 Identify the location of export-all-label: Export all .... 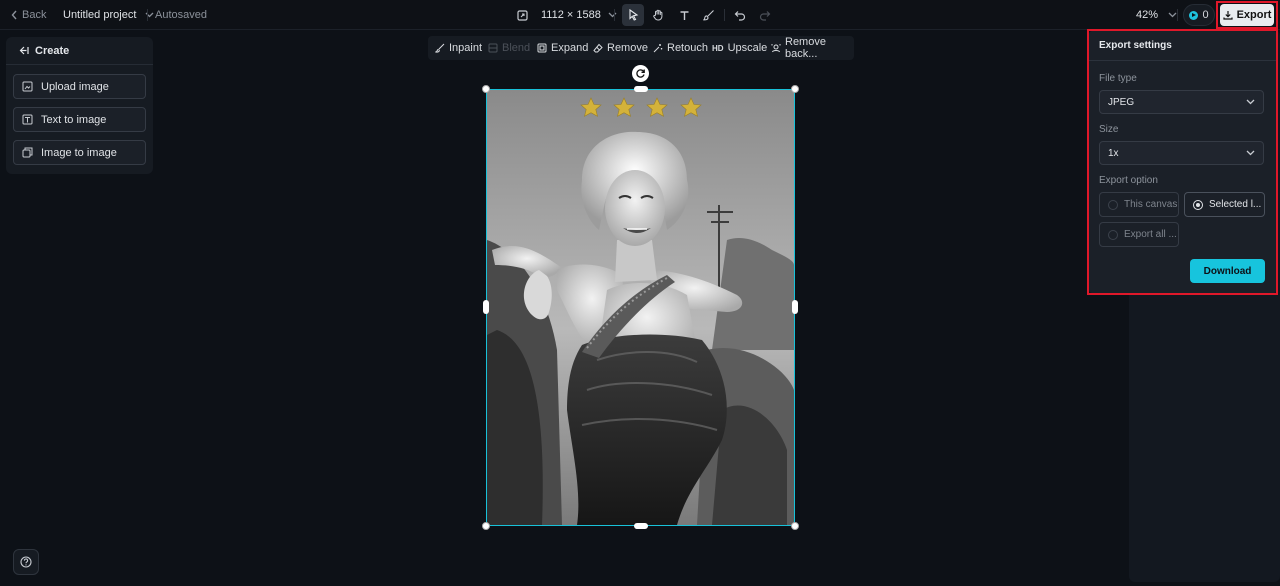
(1150, 234).